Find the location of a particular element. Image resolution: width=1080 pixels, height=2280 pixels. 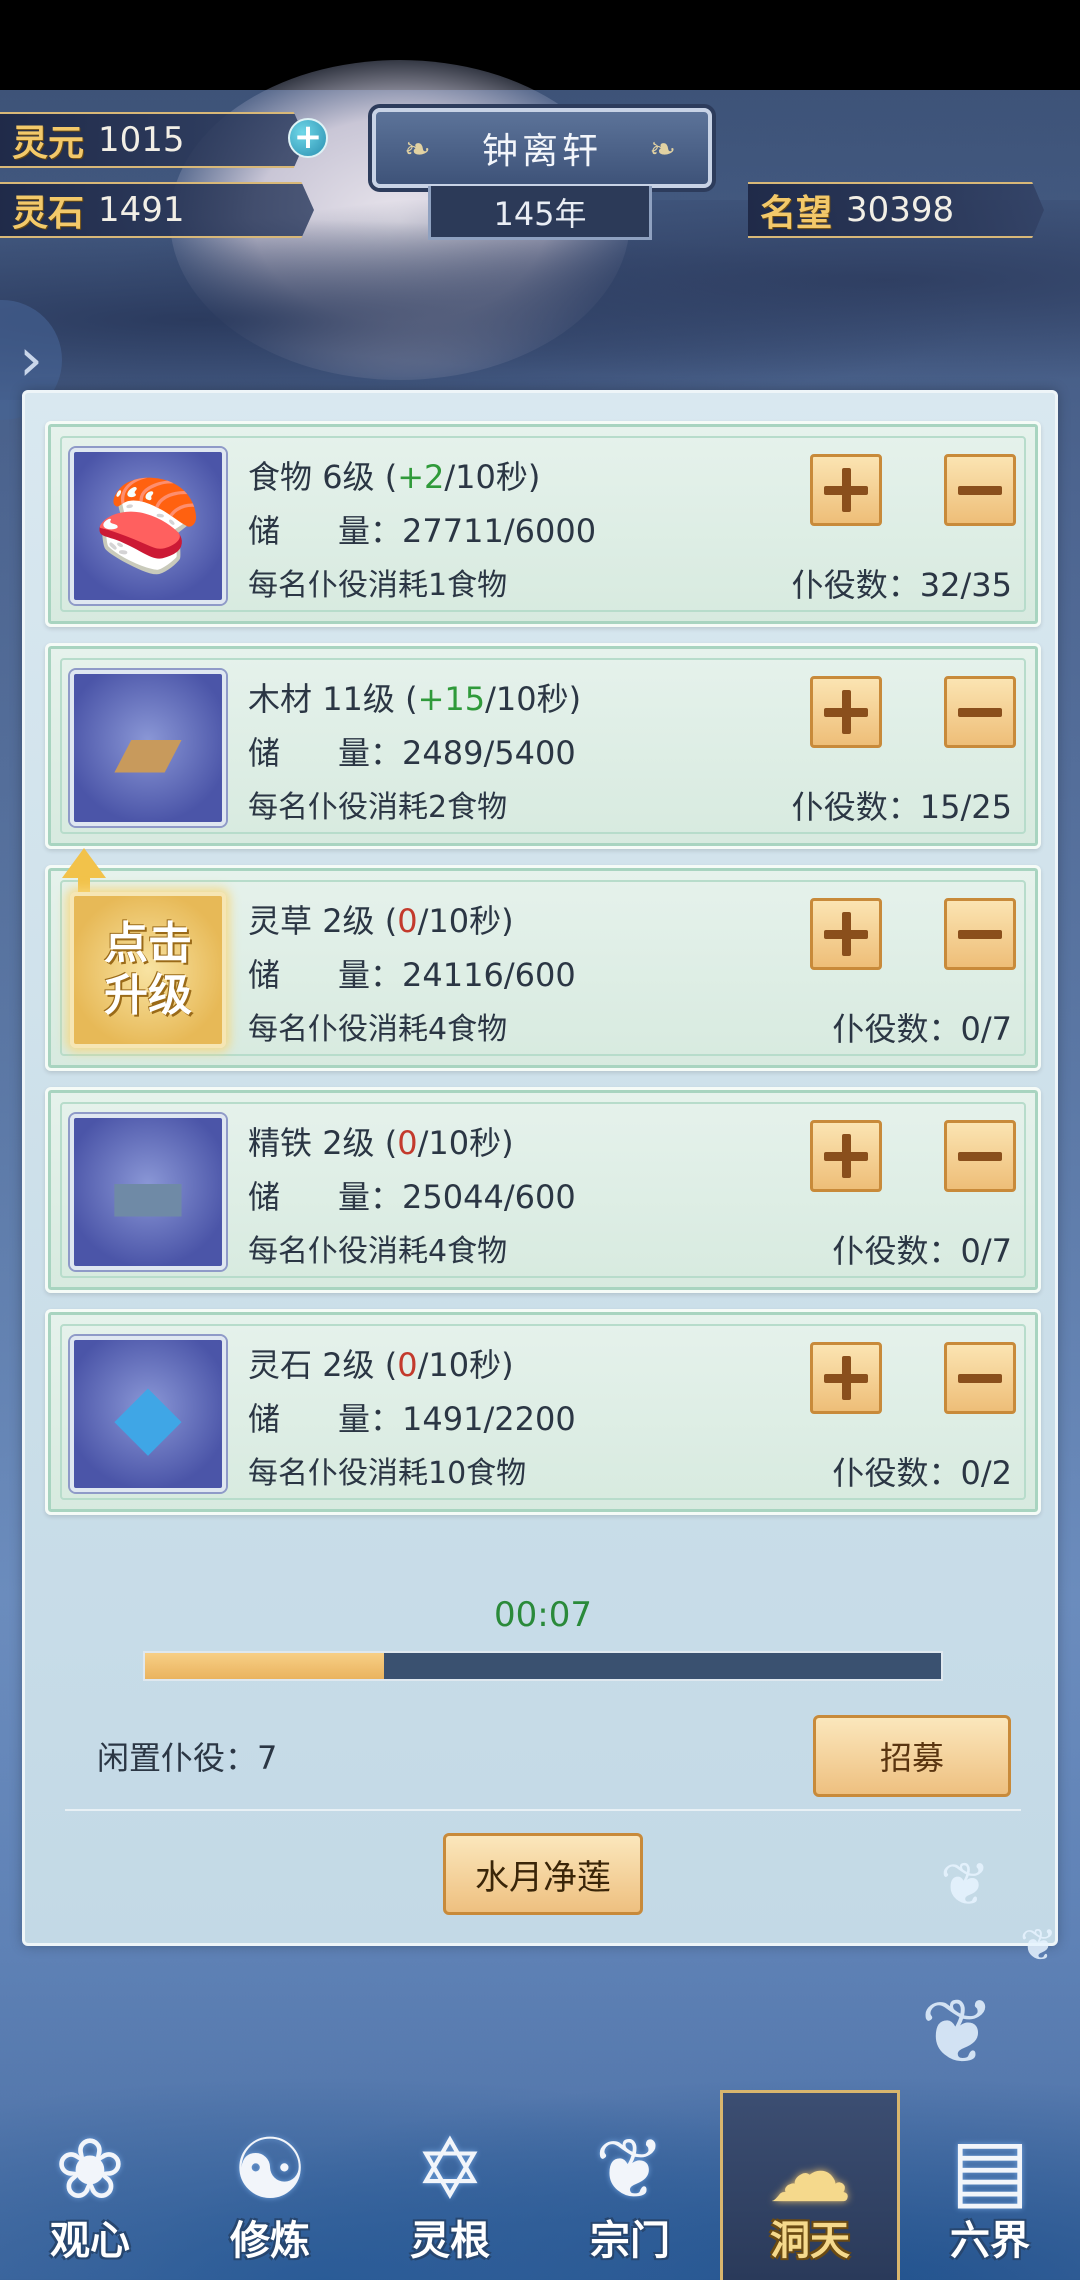

iron-ingot-icon: ▬ is located at coordinates (148, 1192).